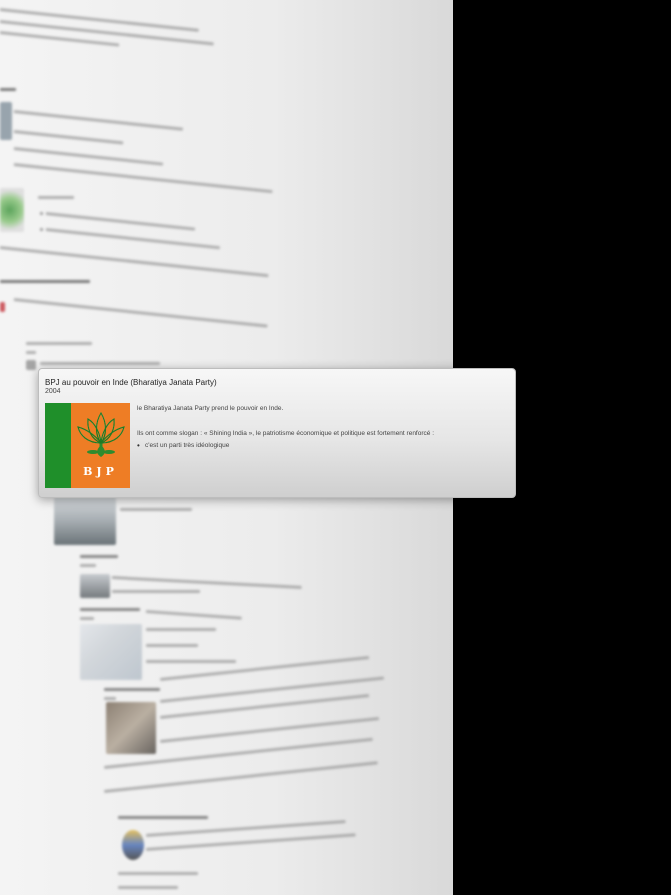  I want to click on bjp-logo: BJP, so click(87, 445).